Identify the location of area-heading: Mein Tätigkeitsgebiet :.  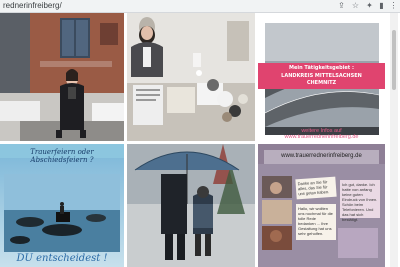
(321, 68).